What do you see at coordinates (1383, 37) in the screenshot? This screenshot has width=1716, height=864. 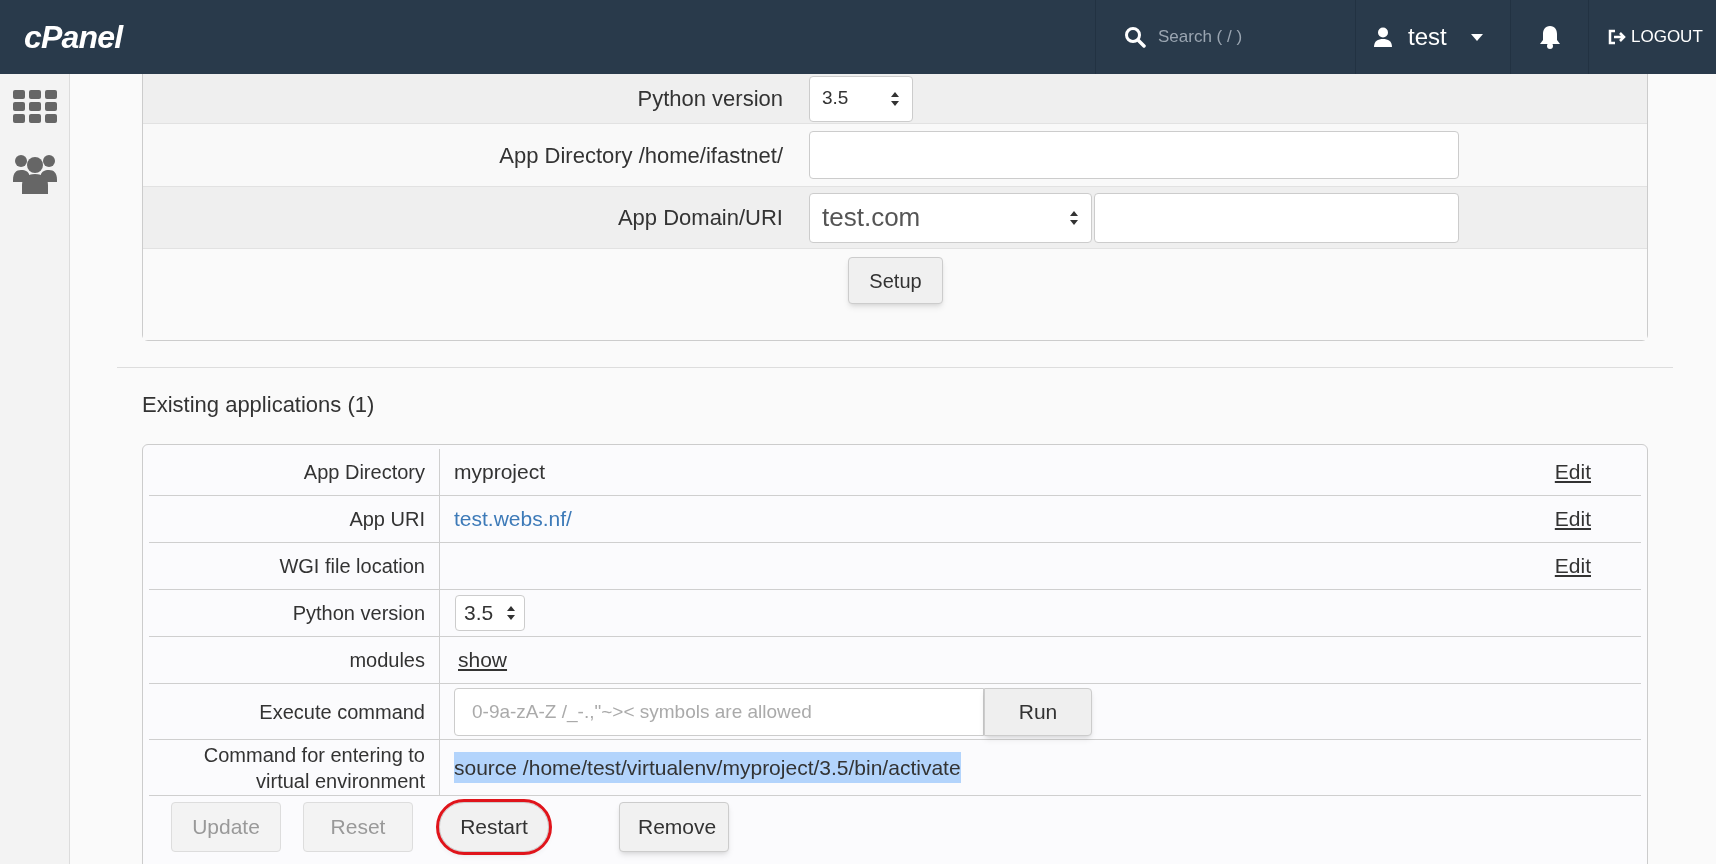 I see `user-icon` at bounding box center [1383, 37].